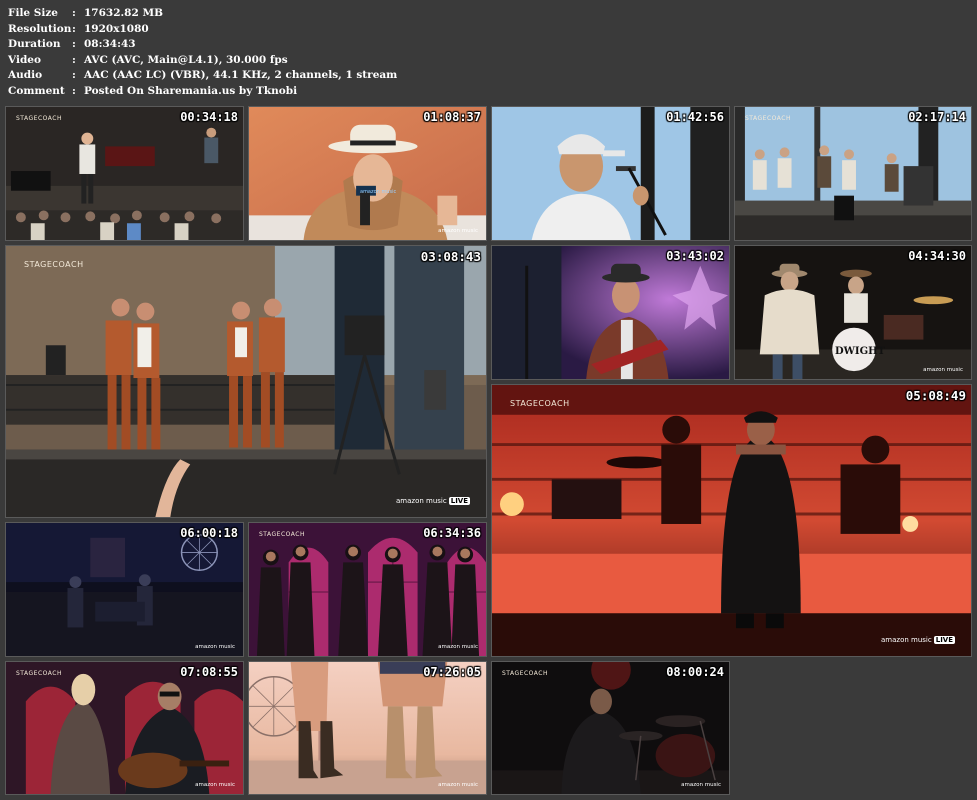  Describe the element at coordinates (123, 13) in the screenshot. I see `info-value: 17632.82 MB` at that location.